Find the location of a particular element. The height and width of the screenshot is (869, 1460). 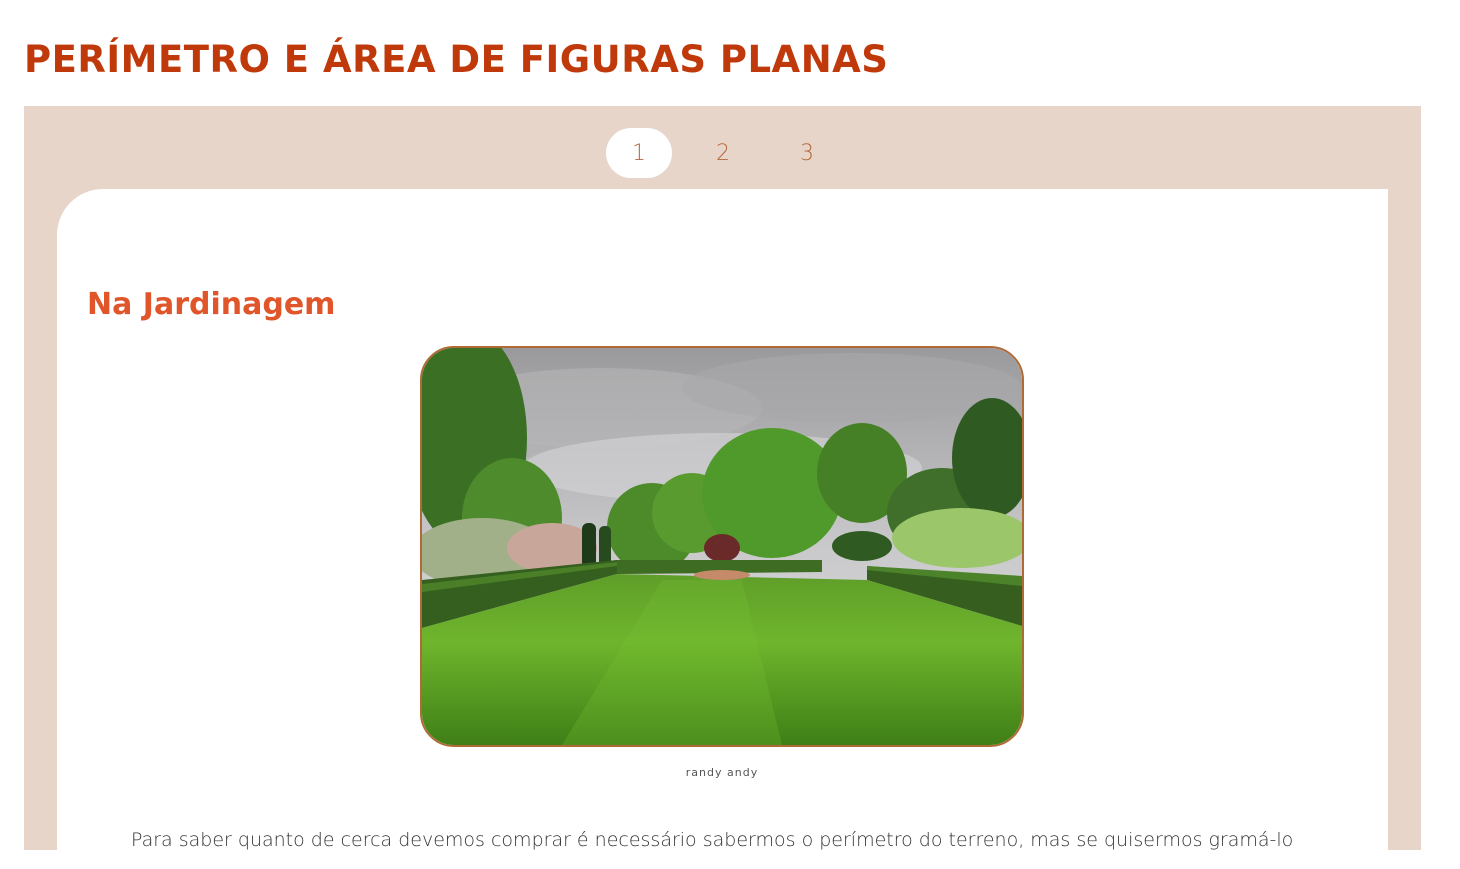

page-title: PERÍMETRO E ÁREA DE FIGURAS PLANAS is located at coordinates (456, 59).